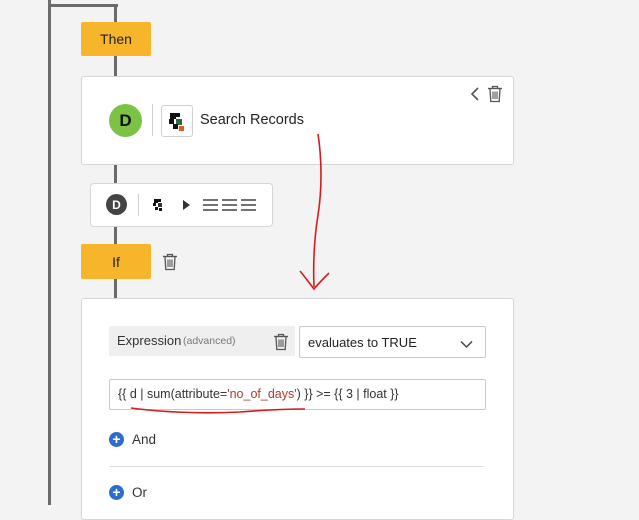 This screenshot has height=520, width=639. I want to click on red-annotation-underline, so click(218, 410).